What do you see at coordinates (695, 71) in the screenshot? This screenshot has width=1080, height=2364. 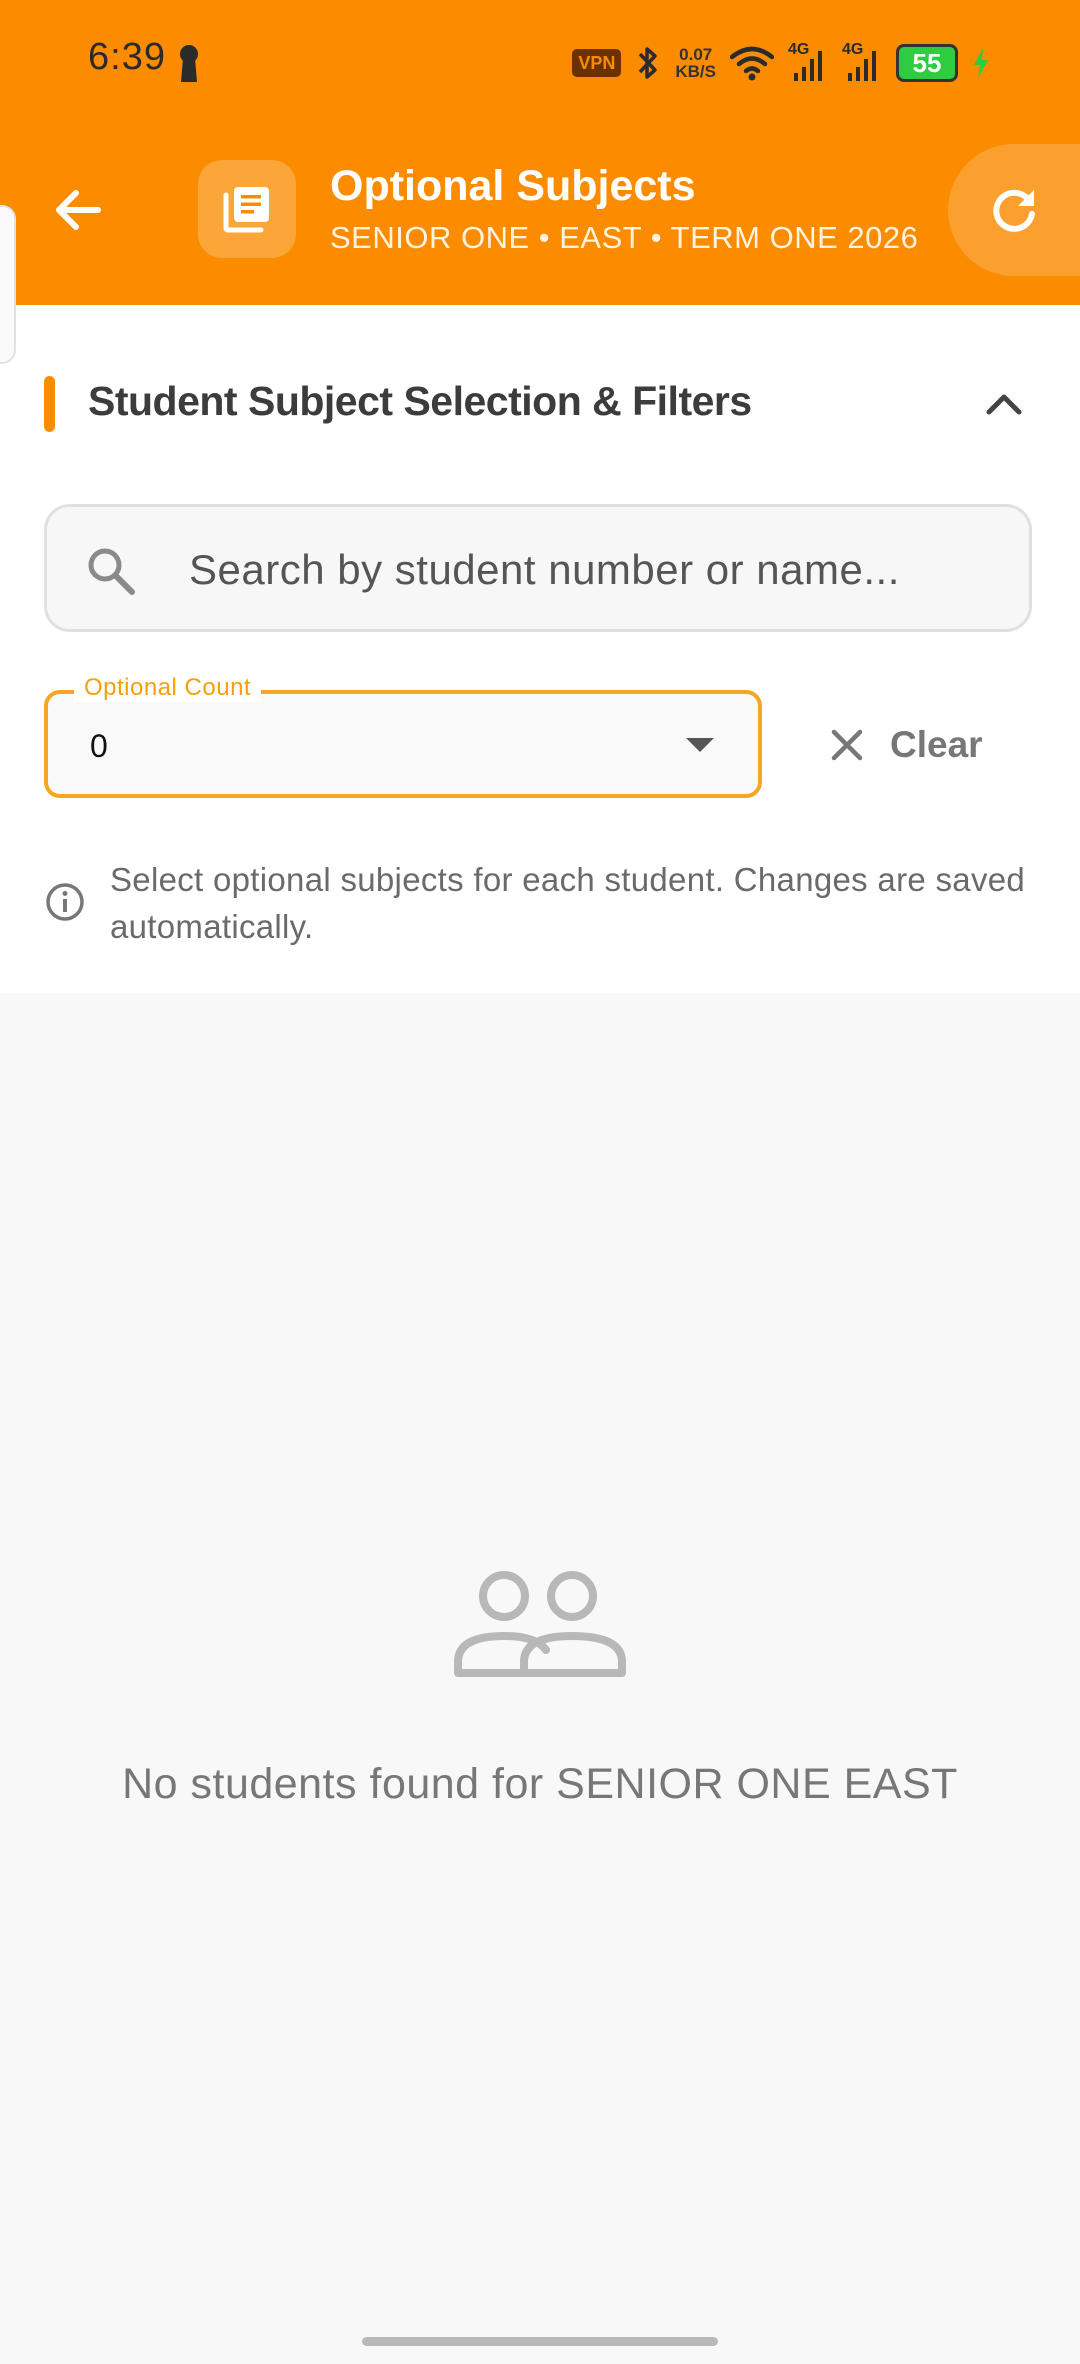 I see `speed-unit: KB/S` at bounding box center [695, 71].